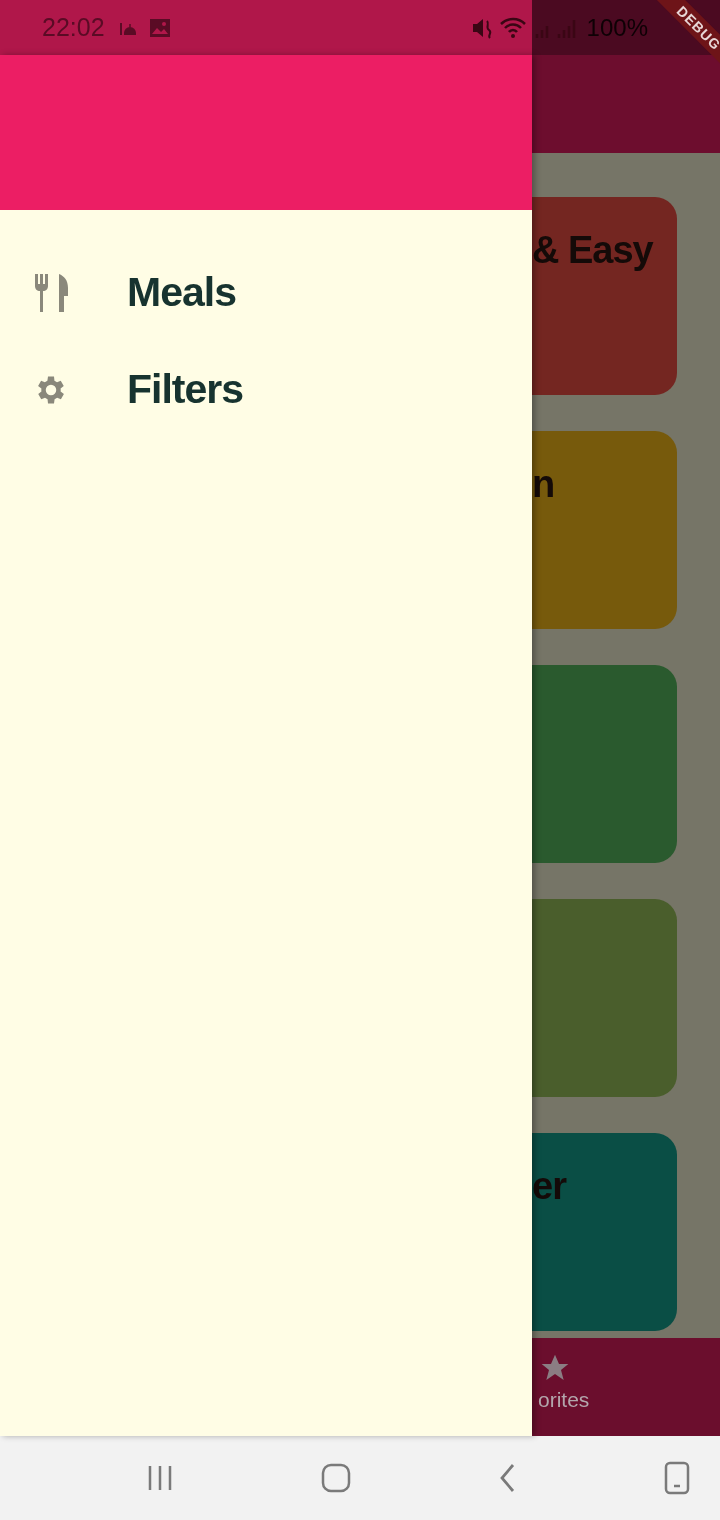  I want to click on phone-icon, so click(677, 1478).